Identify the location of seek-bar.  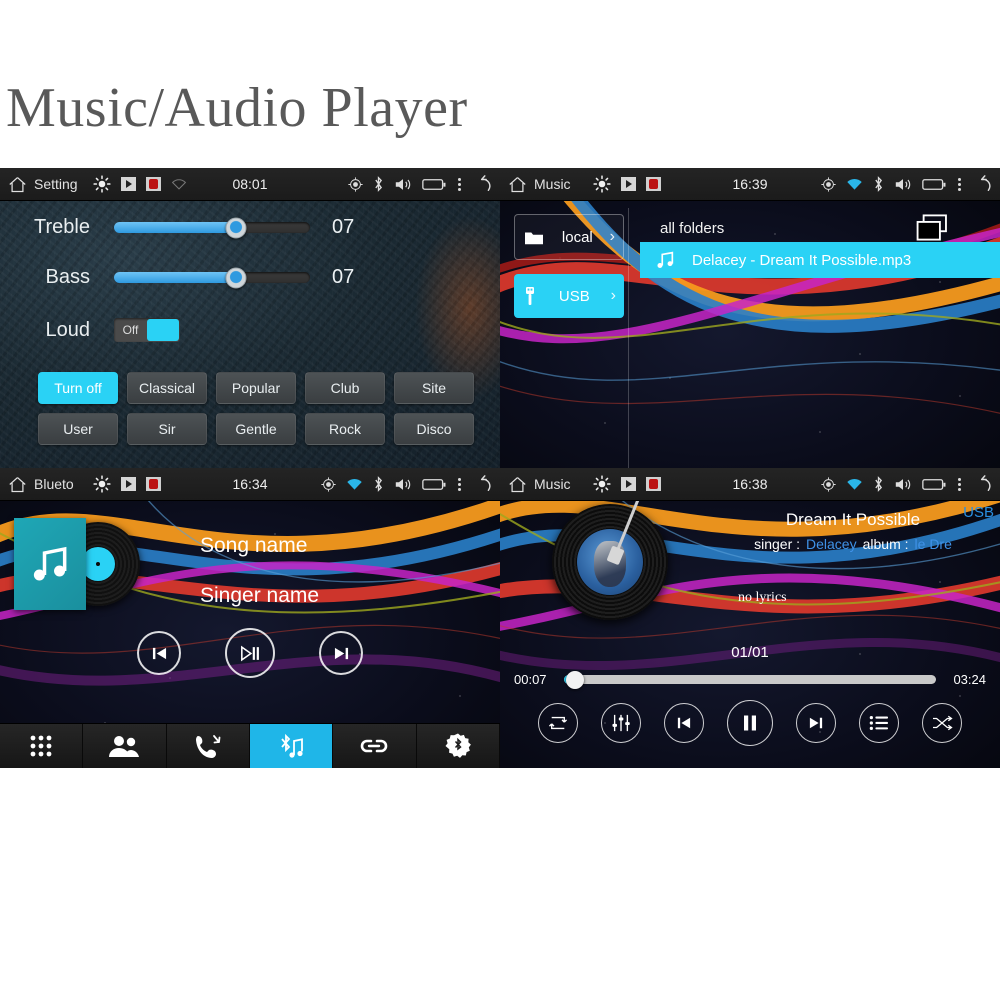
(750, 679).